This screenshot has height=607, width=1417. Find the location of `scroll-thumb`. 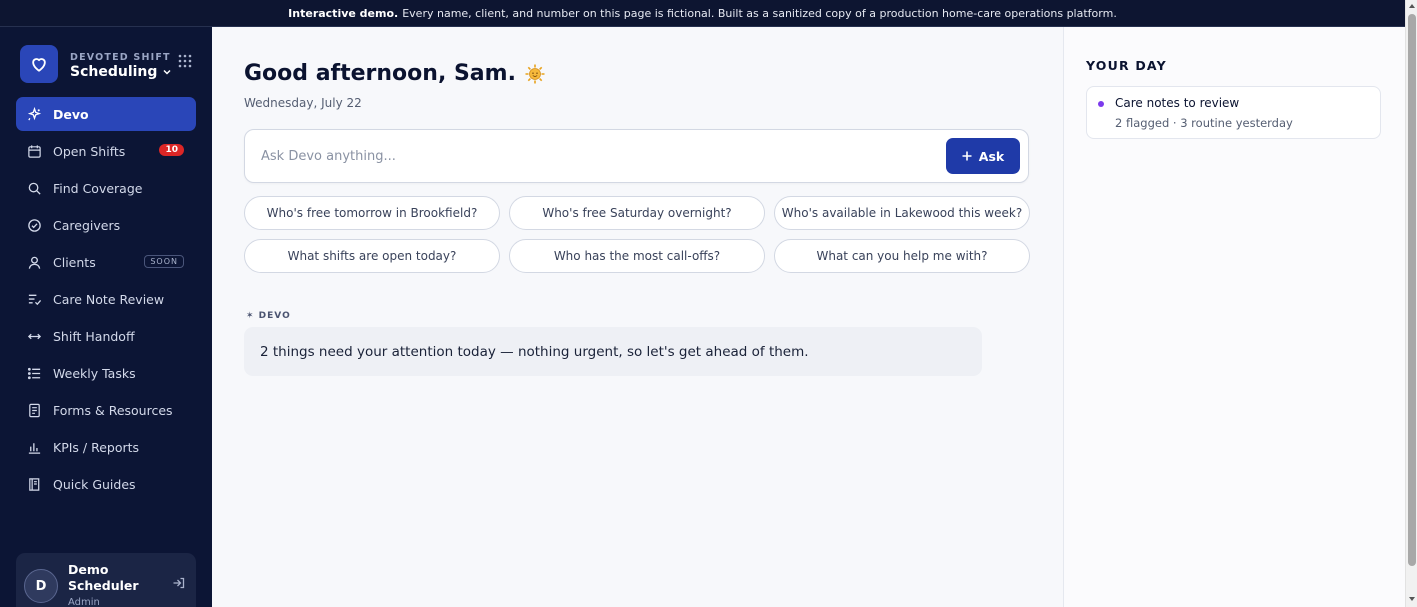

scroll-thumb is located at coordinates (1412, 290).